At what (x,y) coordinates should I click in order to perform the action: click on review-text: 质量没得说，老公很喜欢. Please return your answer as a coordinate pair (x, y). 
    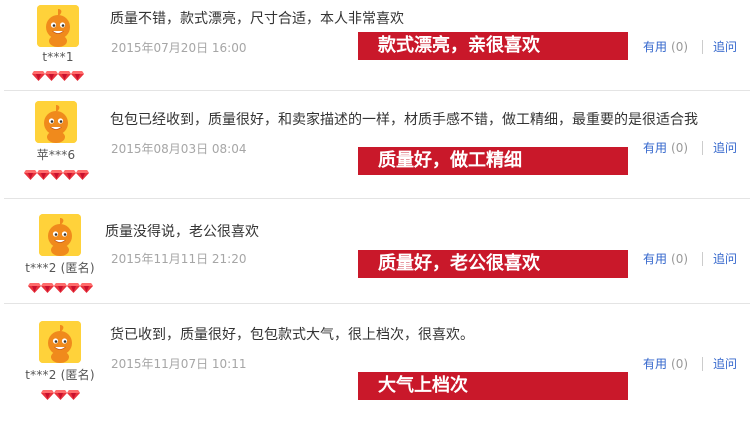
    Looking at the image, I should click on (182, 232).